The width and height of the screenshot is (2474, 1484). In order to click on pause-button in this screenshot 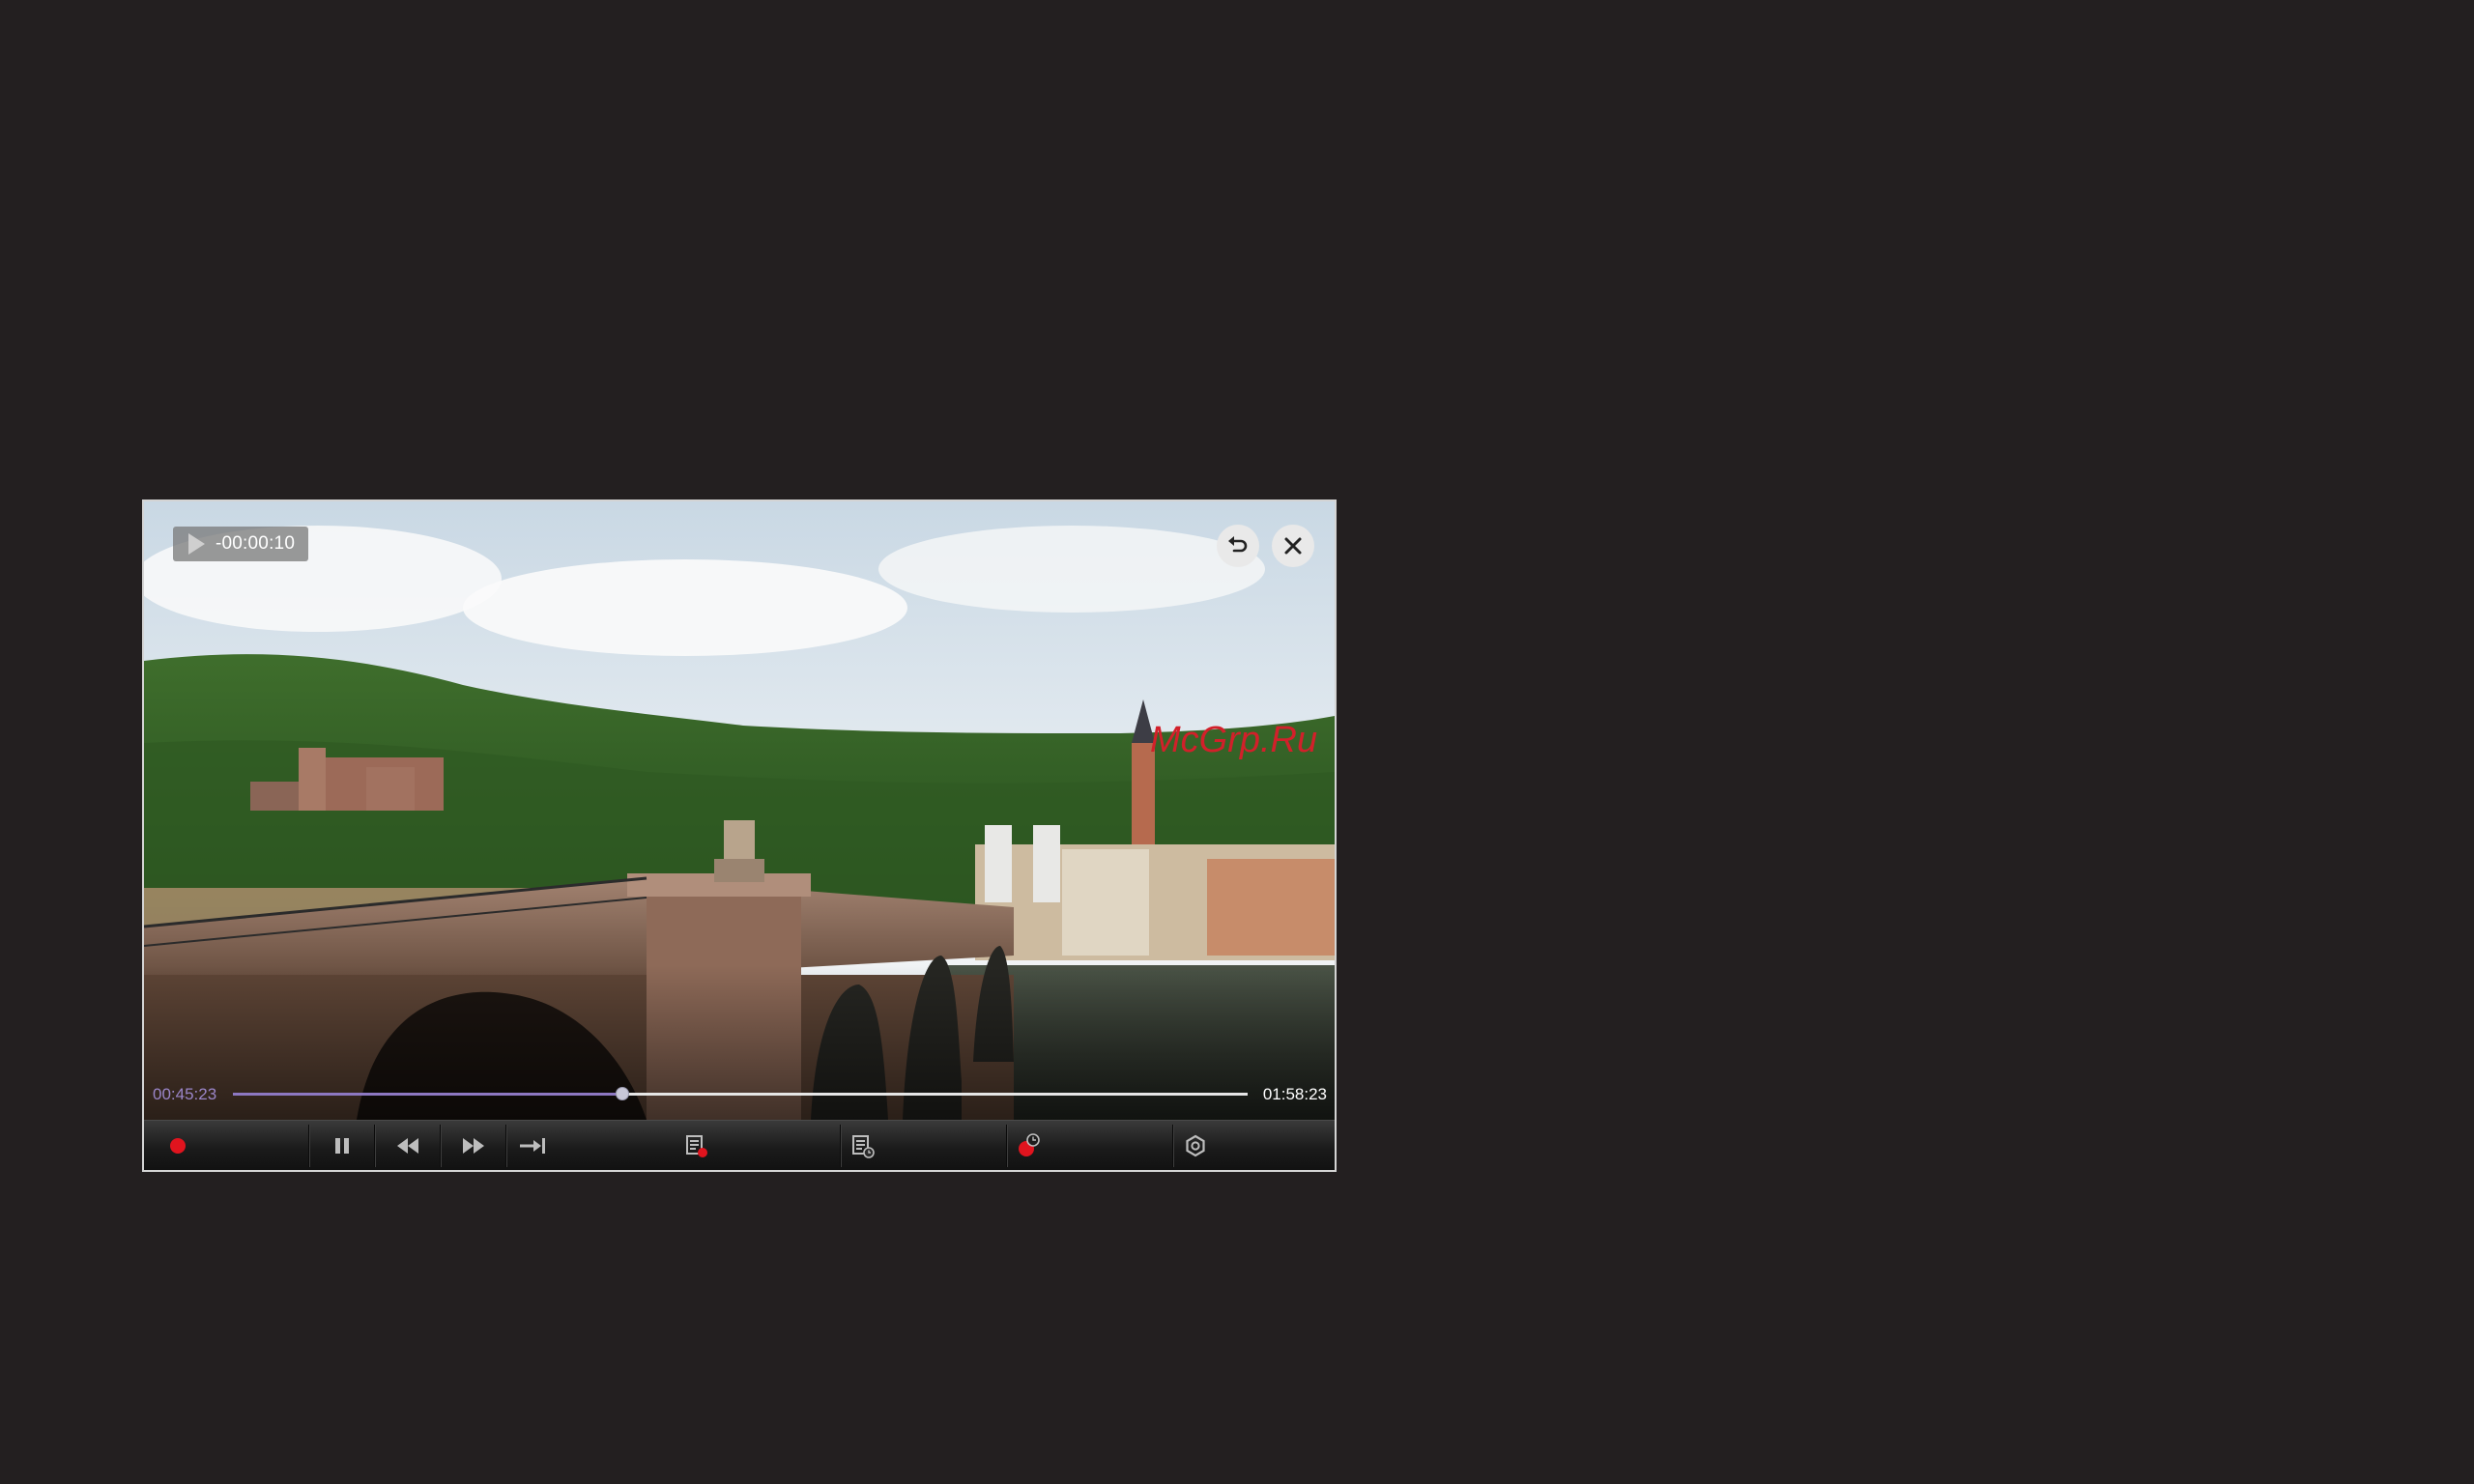, I will do `click(342, 1145)`.